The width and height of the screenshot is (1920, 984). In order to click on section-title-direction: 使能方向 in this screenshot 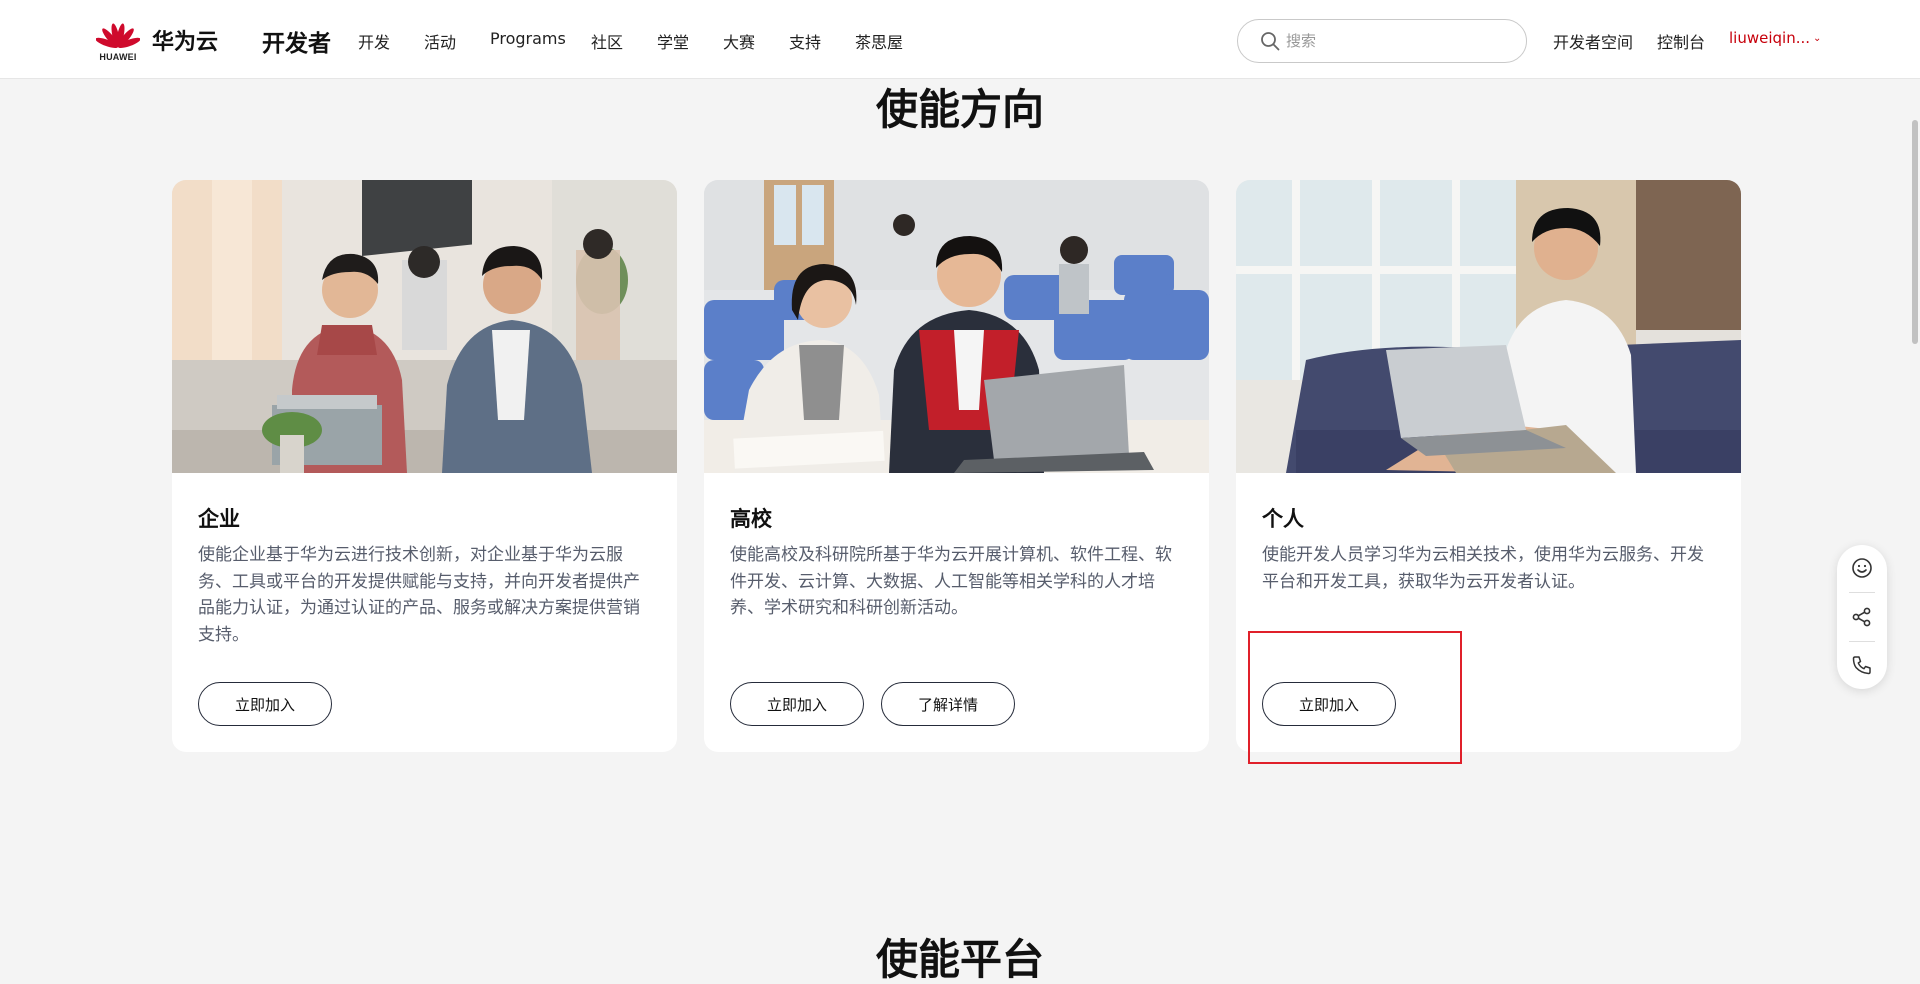, I will do `click(959, 109)`.